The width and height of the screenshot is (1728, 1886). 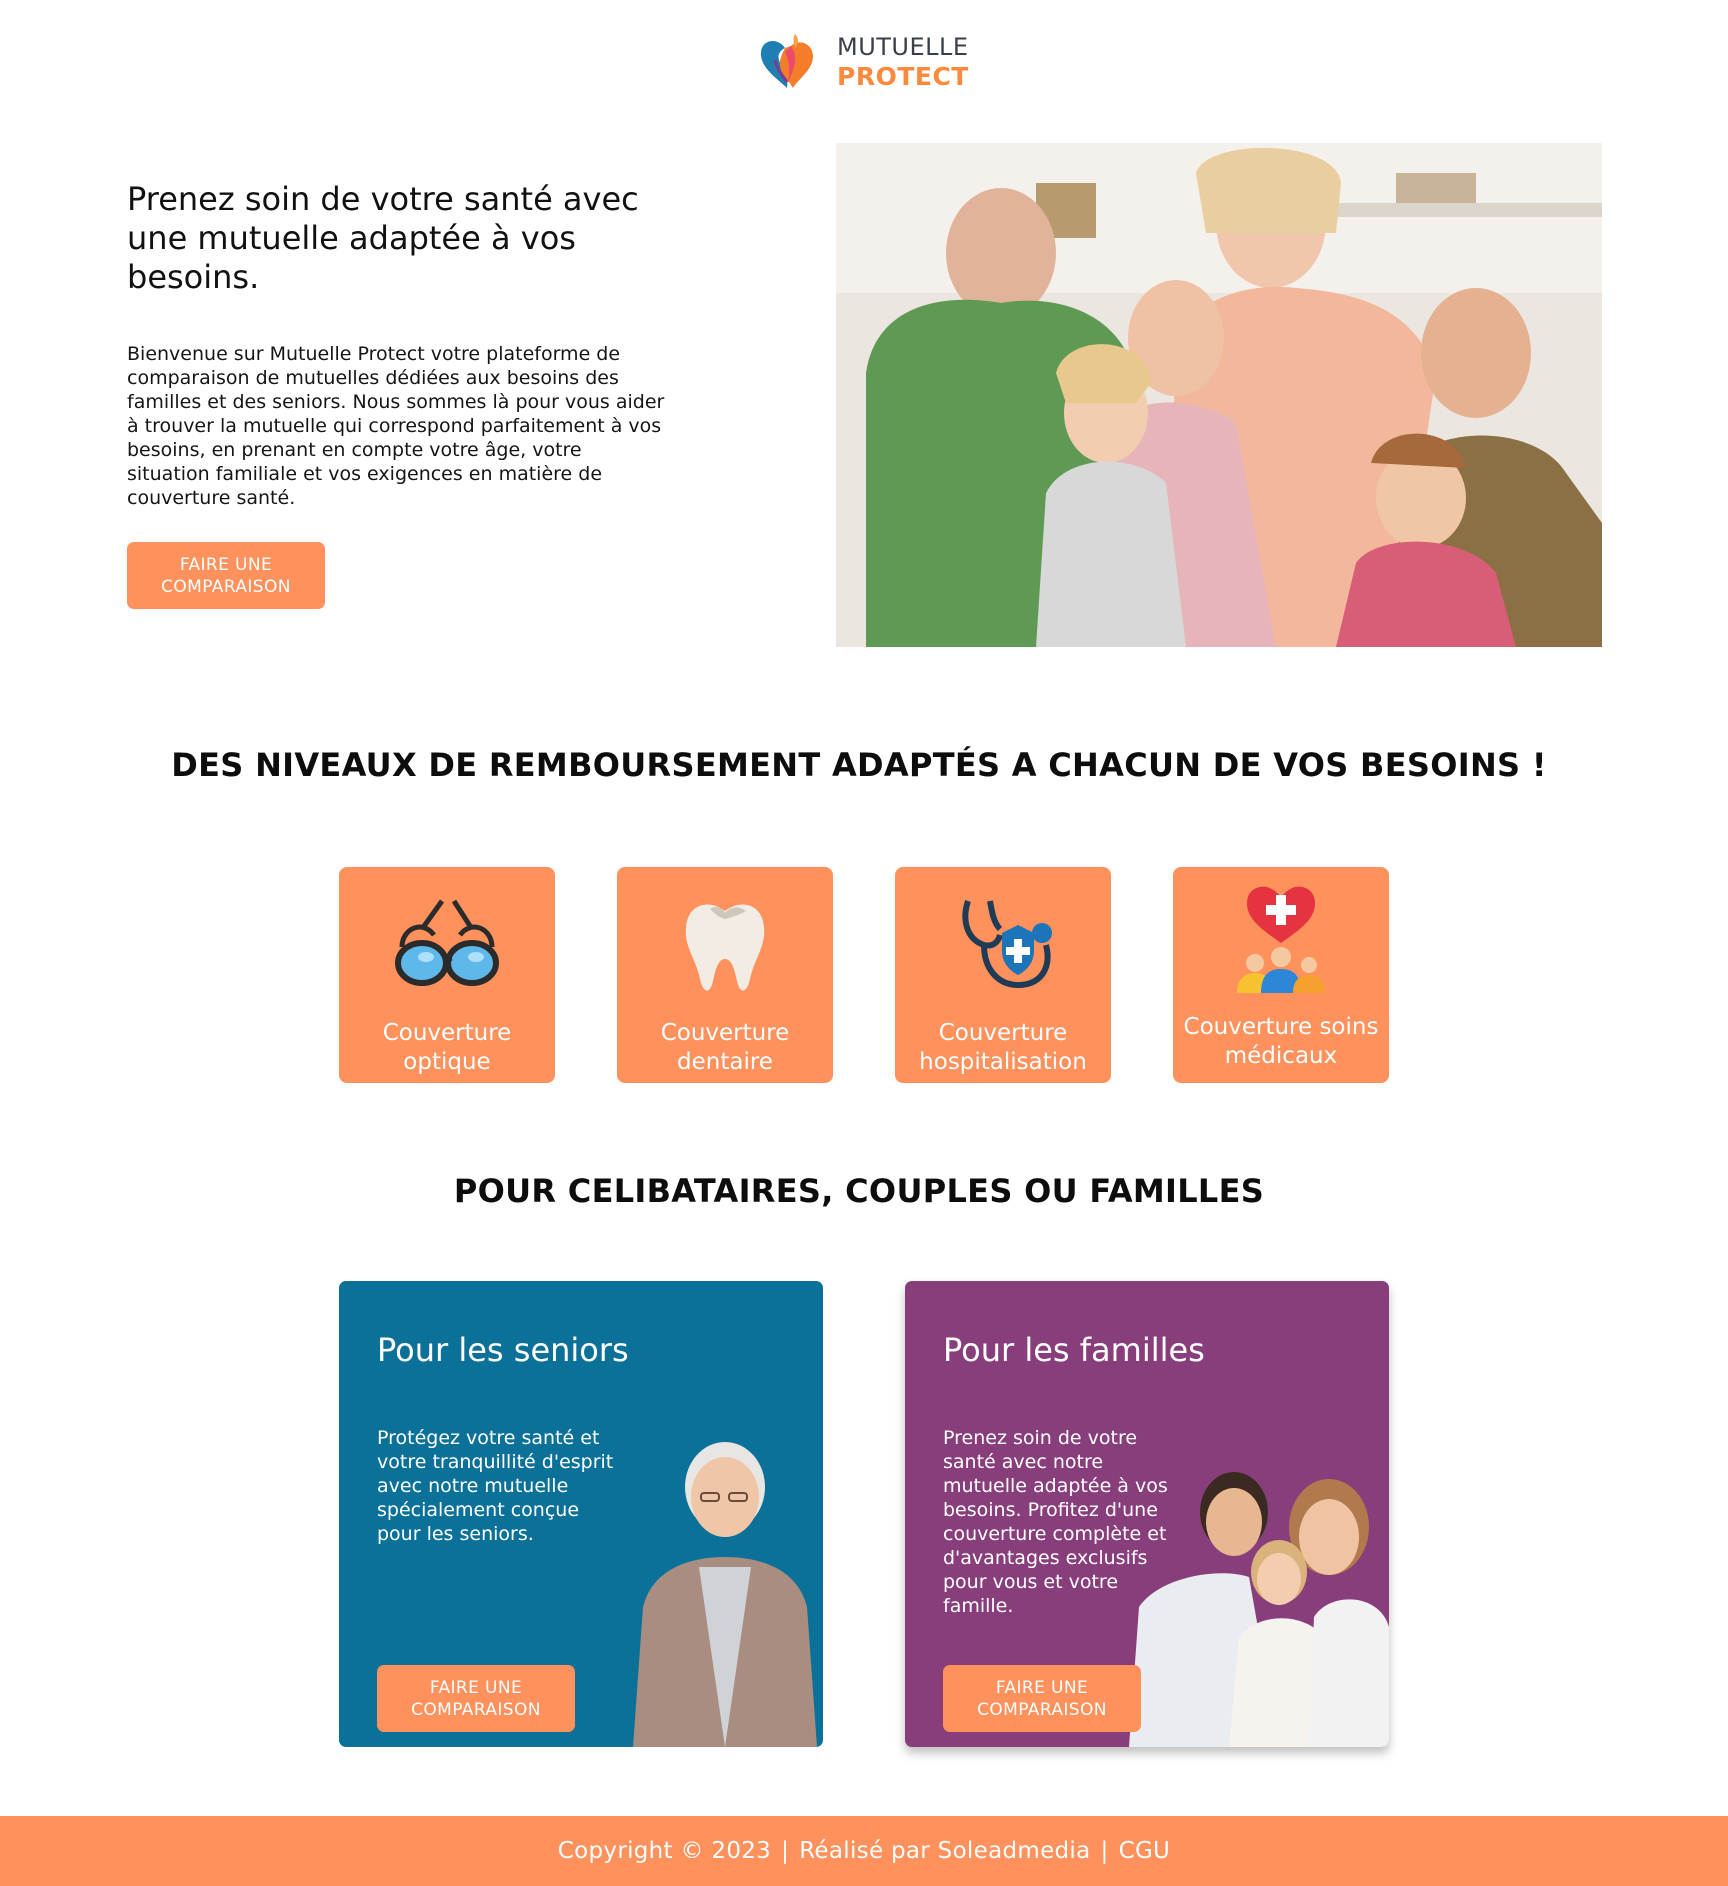 What do you see at coordinates (1074, 1350) in the screenshot?
I see `familles-card-title: Pour les familles` at bounding box center [1074, 1350].